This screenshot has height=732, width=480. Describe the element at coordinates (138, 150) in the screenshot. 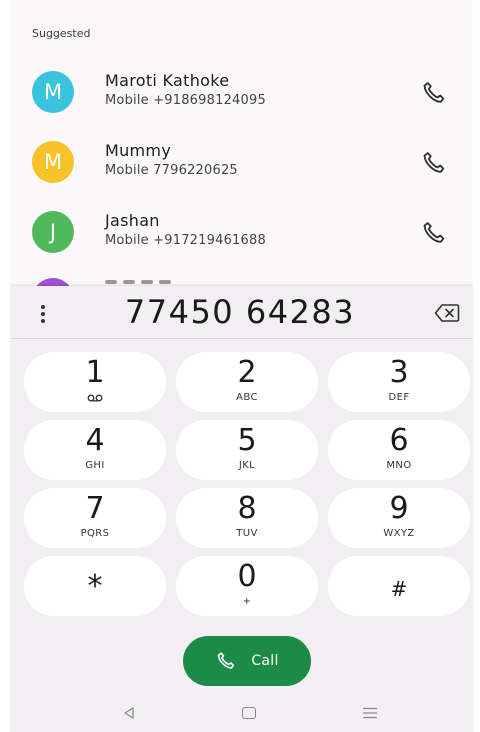

I see `contact-name: Mummy` at that location.